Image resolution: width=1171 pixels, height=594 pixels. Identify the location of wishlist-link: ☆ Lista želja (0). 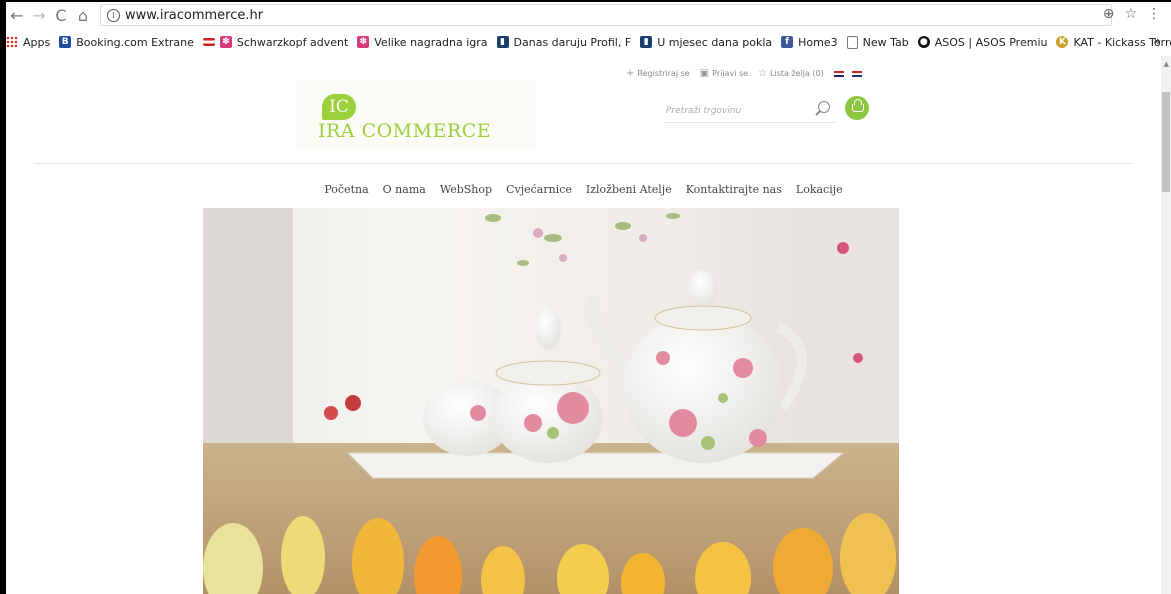
(791, 73).